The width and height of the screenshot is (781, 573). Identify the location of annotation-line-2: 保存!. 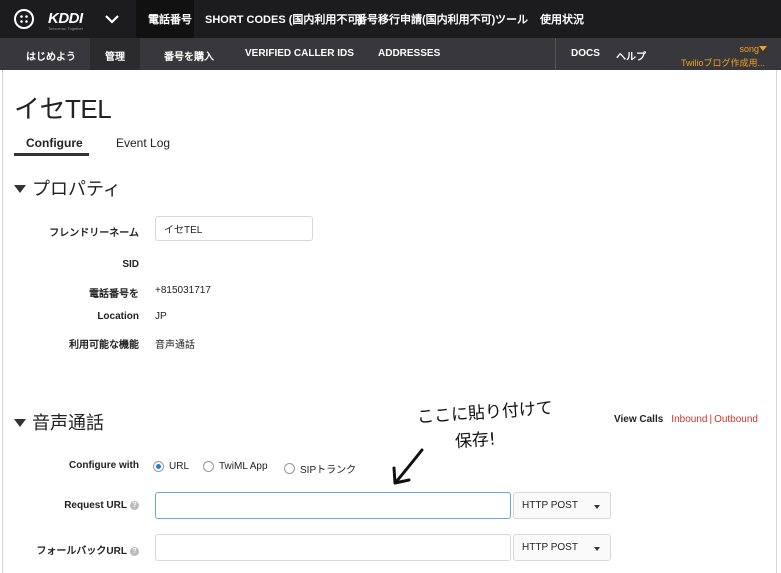
(475, 441).